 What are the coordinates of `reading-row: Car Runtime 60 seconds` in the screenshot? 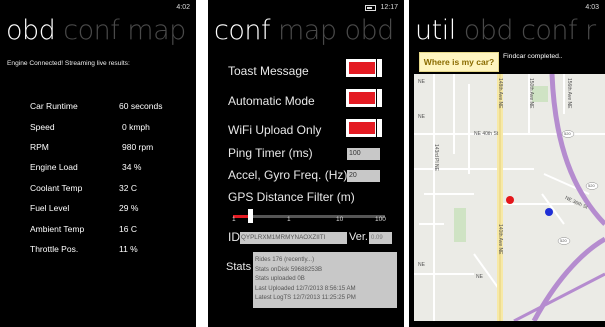 It's located at (105, 106).